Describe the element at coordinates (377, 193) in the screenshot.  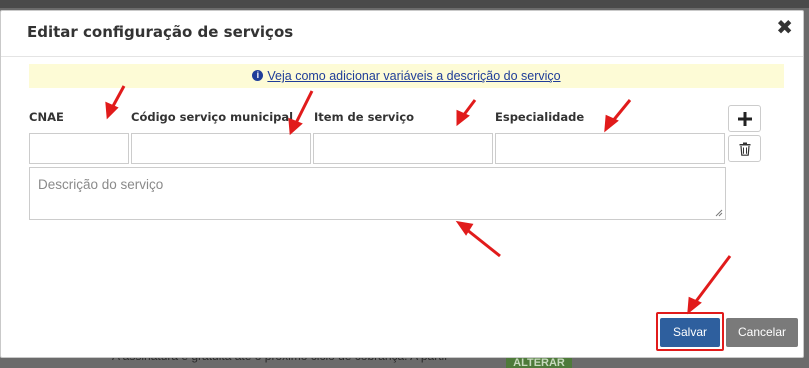
I see `service-description-textarea: Descrição do serviço` at that location.